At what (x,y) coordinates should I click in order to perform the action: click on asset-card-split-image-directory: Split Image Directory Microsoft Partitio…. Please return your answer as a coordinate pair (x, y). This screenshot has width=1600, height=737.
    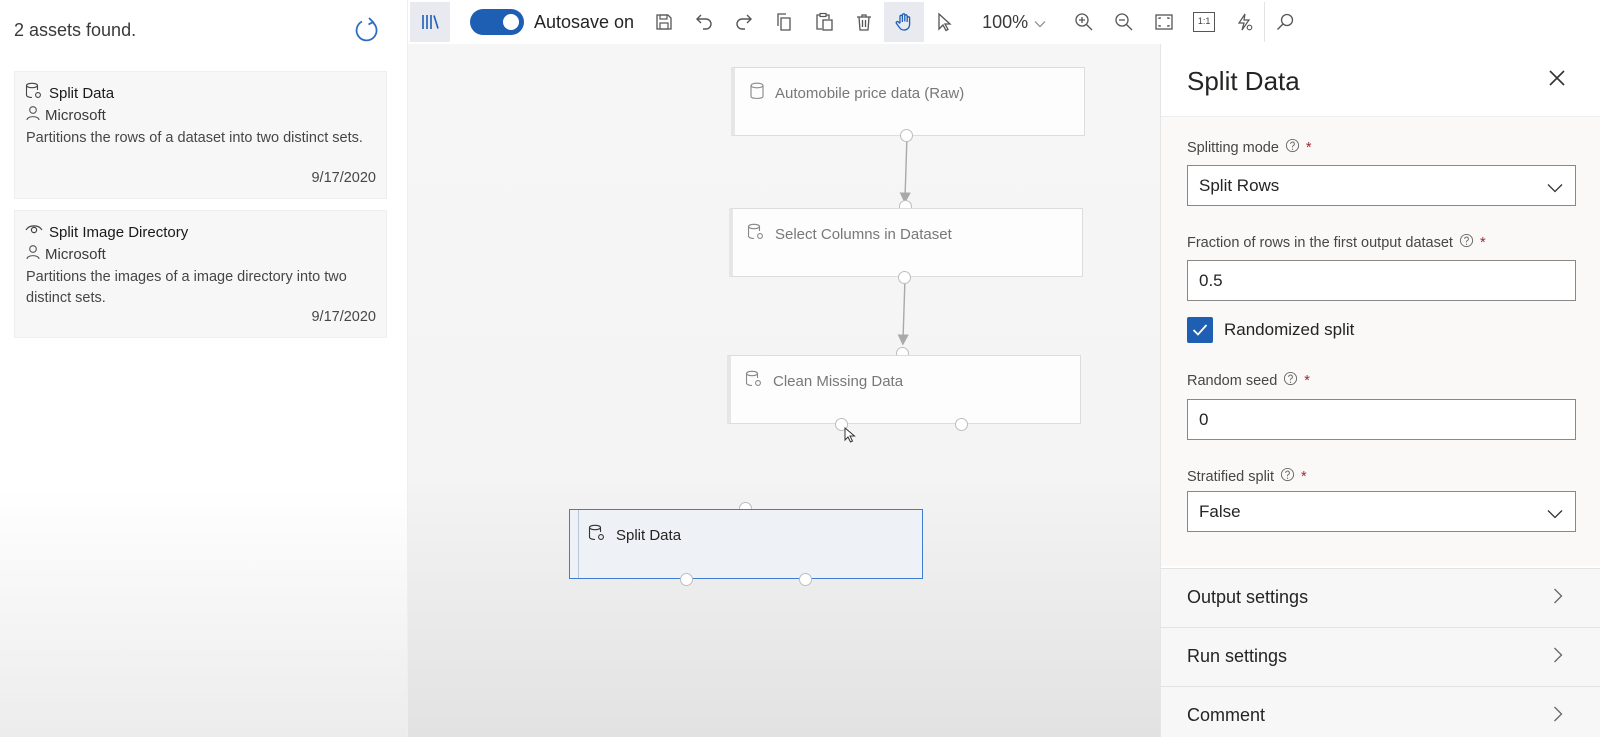
    Looking at the image, I should click on (200, 274).